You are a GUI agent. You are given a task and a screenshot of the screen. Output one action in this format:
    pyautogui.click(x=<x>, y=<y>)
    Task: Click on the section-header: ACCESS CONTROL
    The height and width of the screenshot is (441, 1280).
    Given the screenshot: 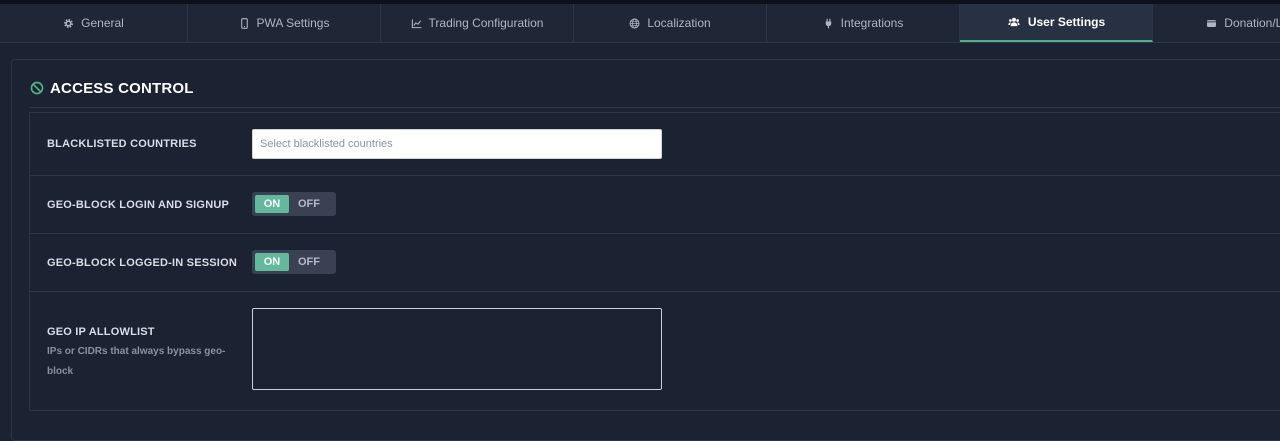 What is the action you would take?
    pyautogui.click(x=112, y=88)
    